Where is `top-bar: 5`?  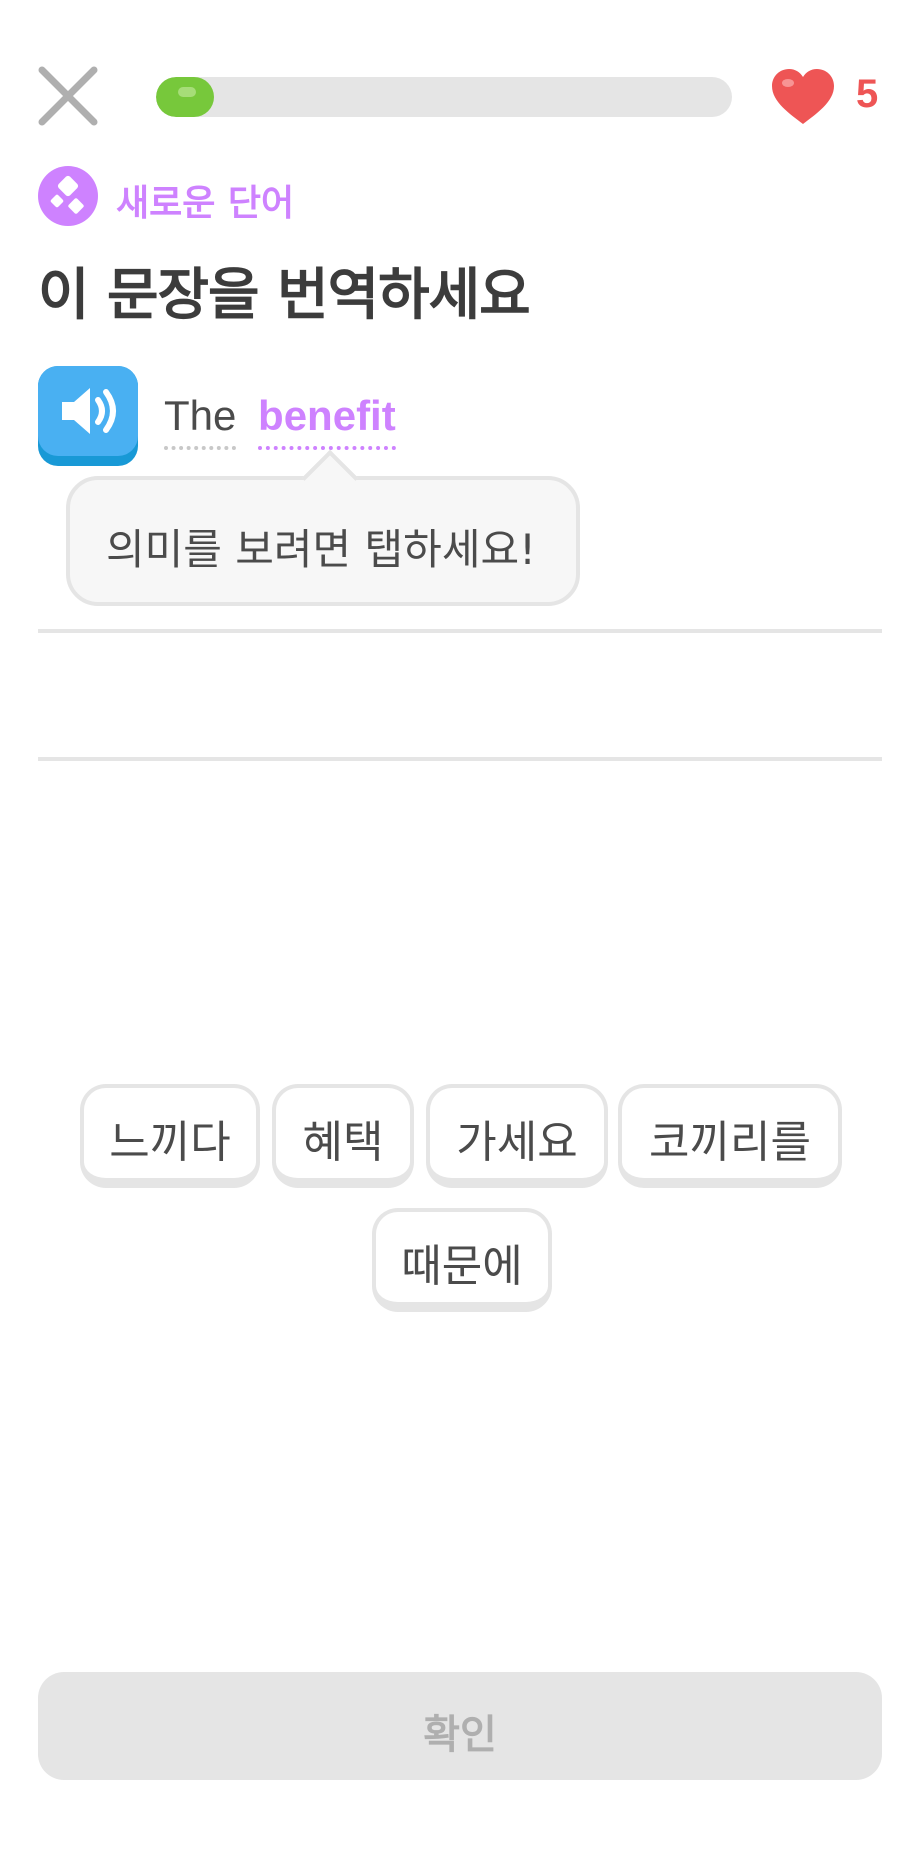 top-bar: 5 is located at coordinates (461, 95).